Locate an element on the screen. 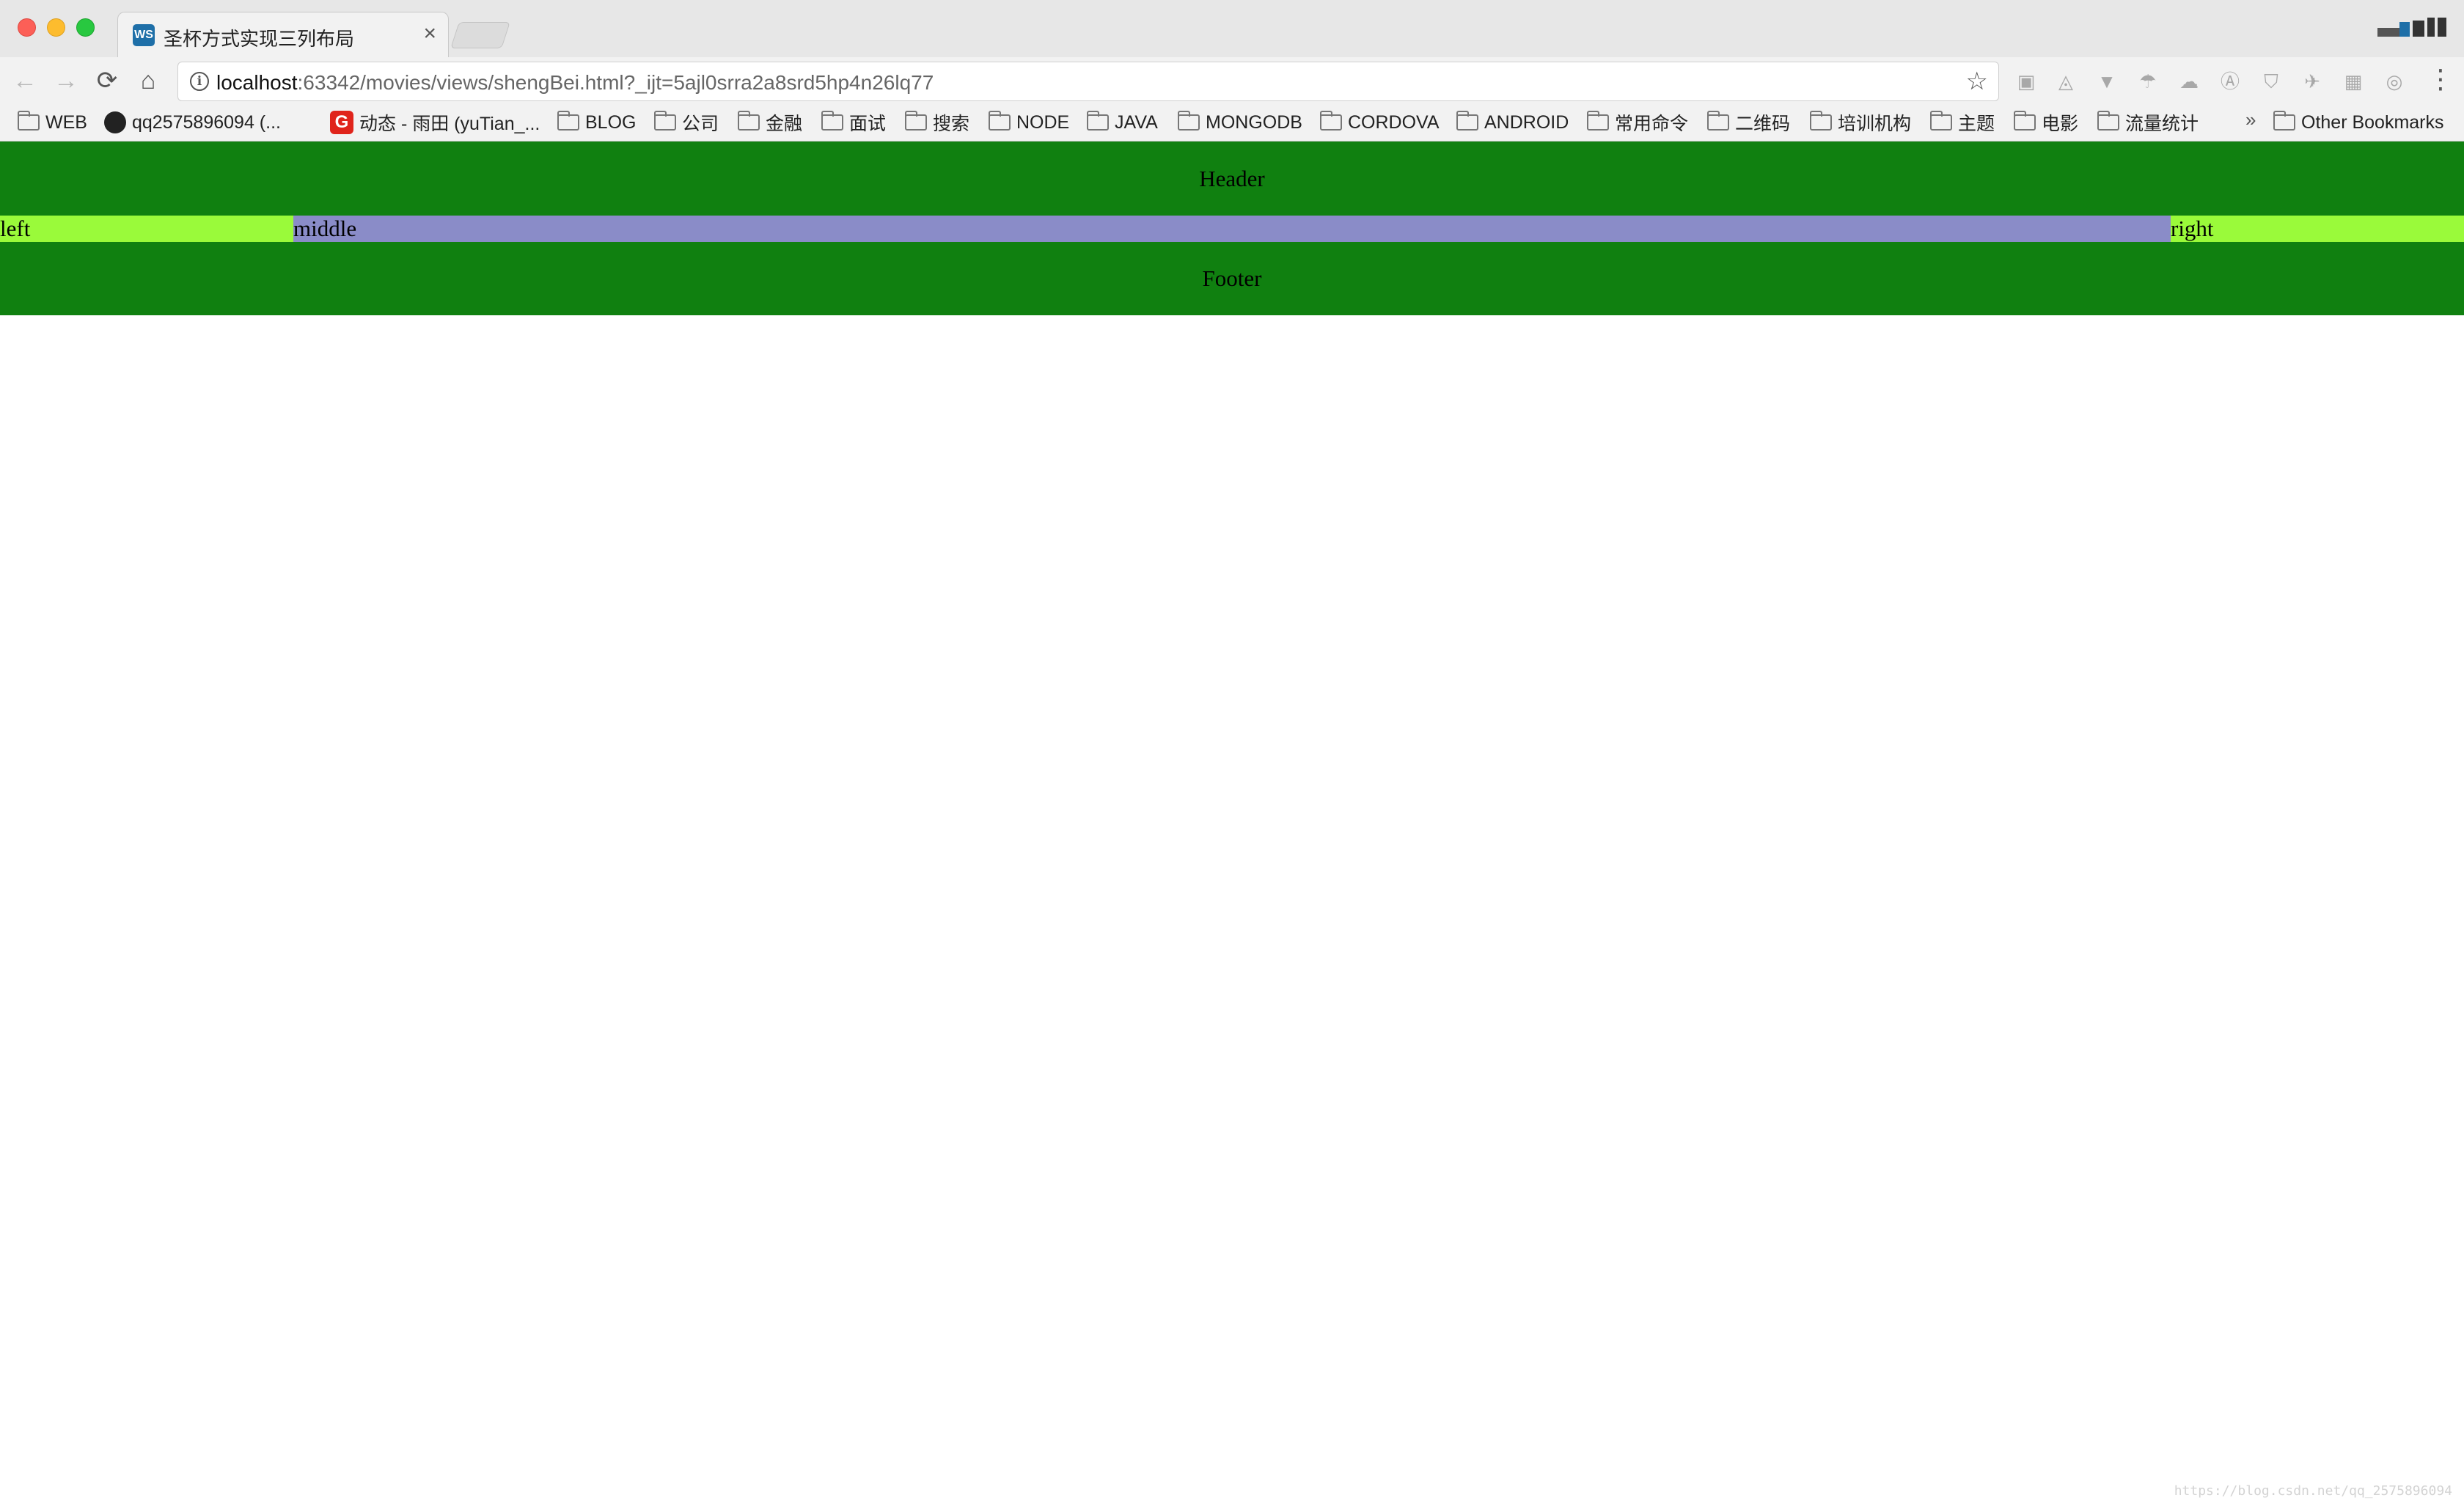  bookmark-star-icon: ☆ is located at coordinates (1977, 81).